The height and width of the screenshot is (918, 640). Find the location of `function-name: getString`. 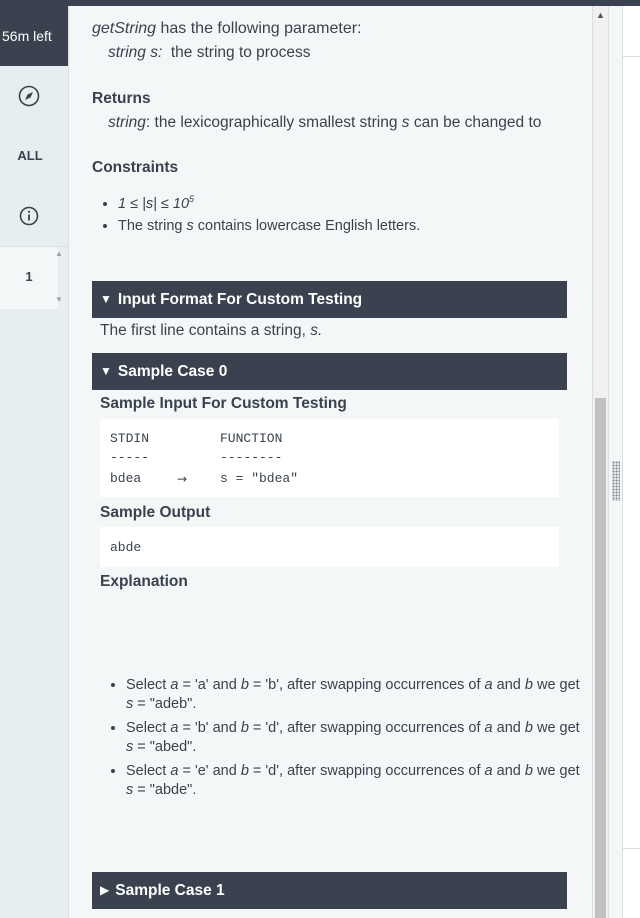

function-name: getString is located at coordinates (124, 28).